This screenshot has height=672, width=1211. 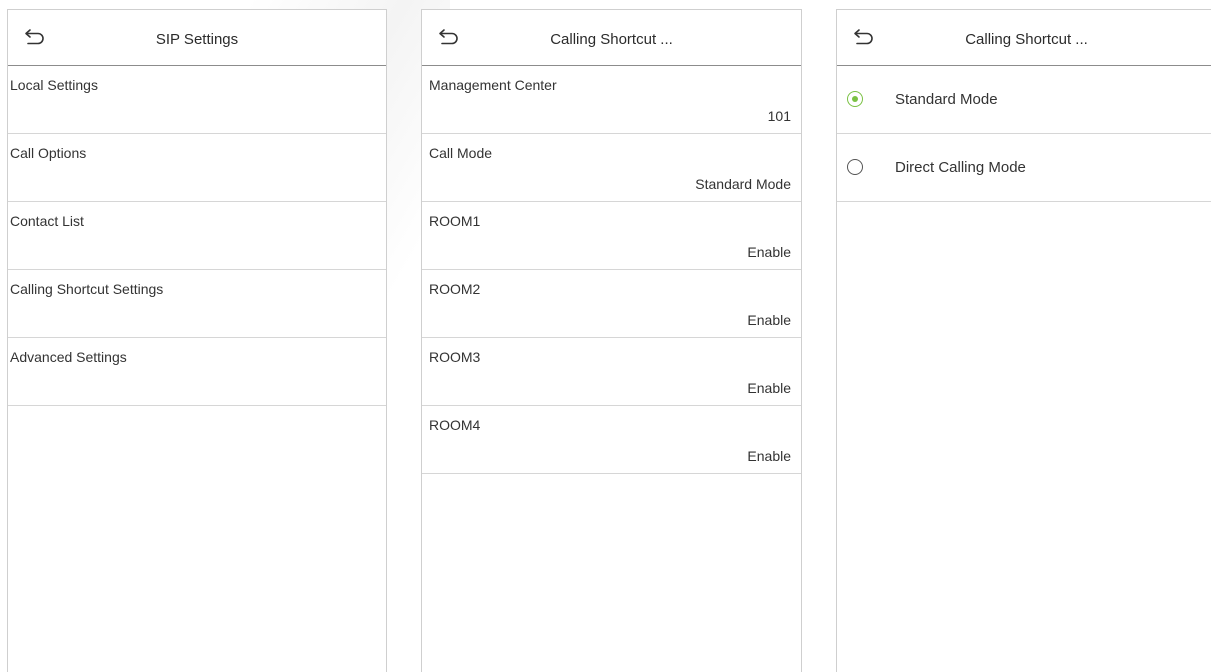 What do you see at coordinates (946, 99) in the screenshot?
I see `radio-option-label: Standard Mode` at bounding box center [946, 99].